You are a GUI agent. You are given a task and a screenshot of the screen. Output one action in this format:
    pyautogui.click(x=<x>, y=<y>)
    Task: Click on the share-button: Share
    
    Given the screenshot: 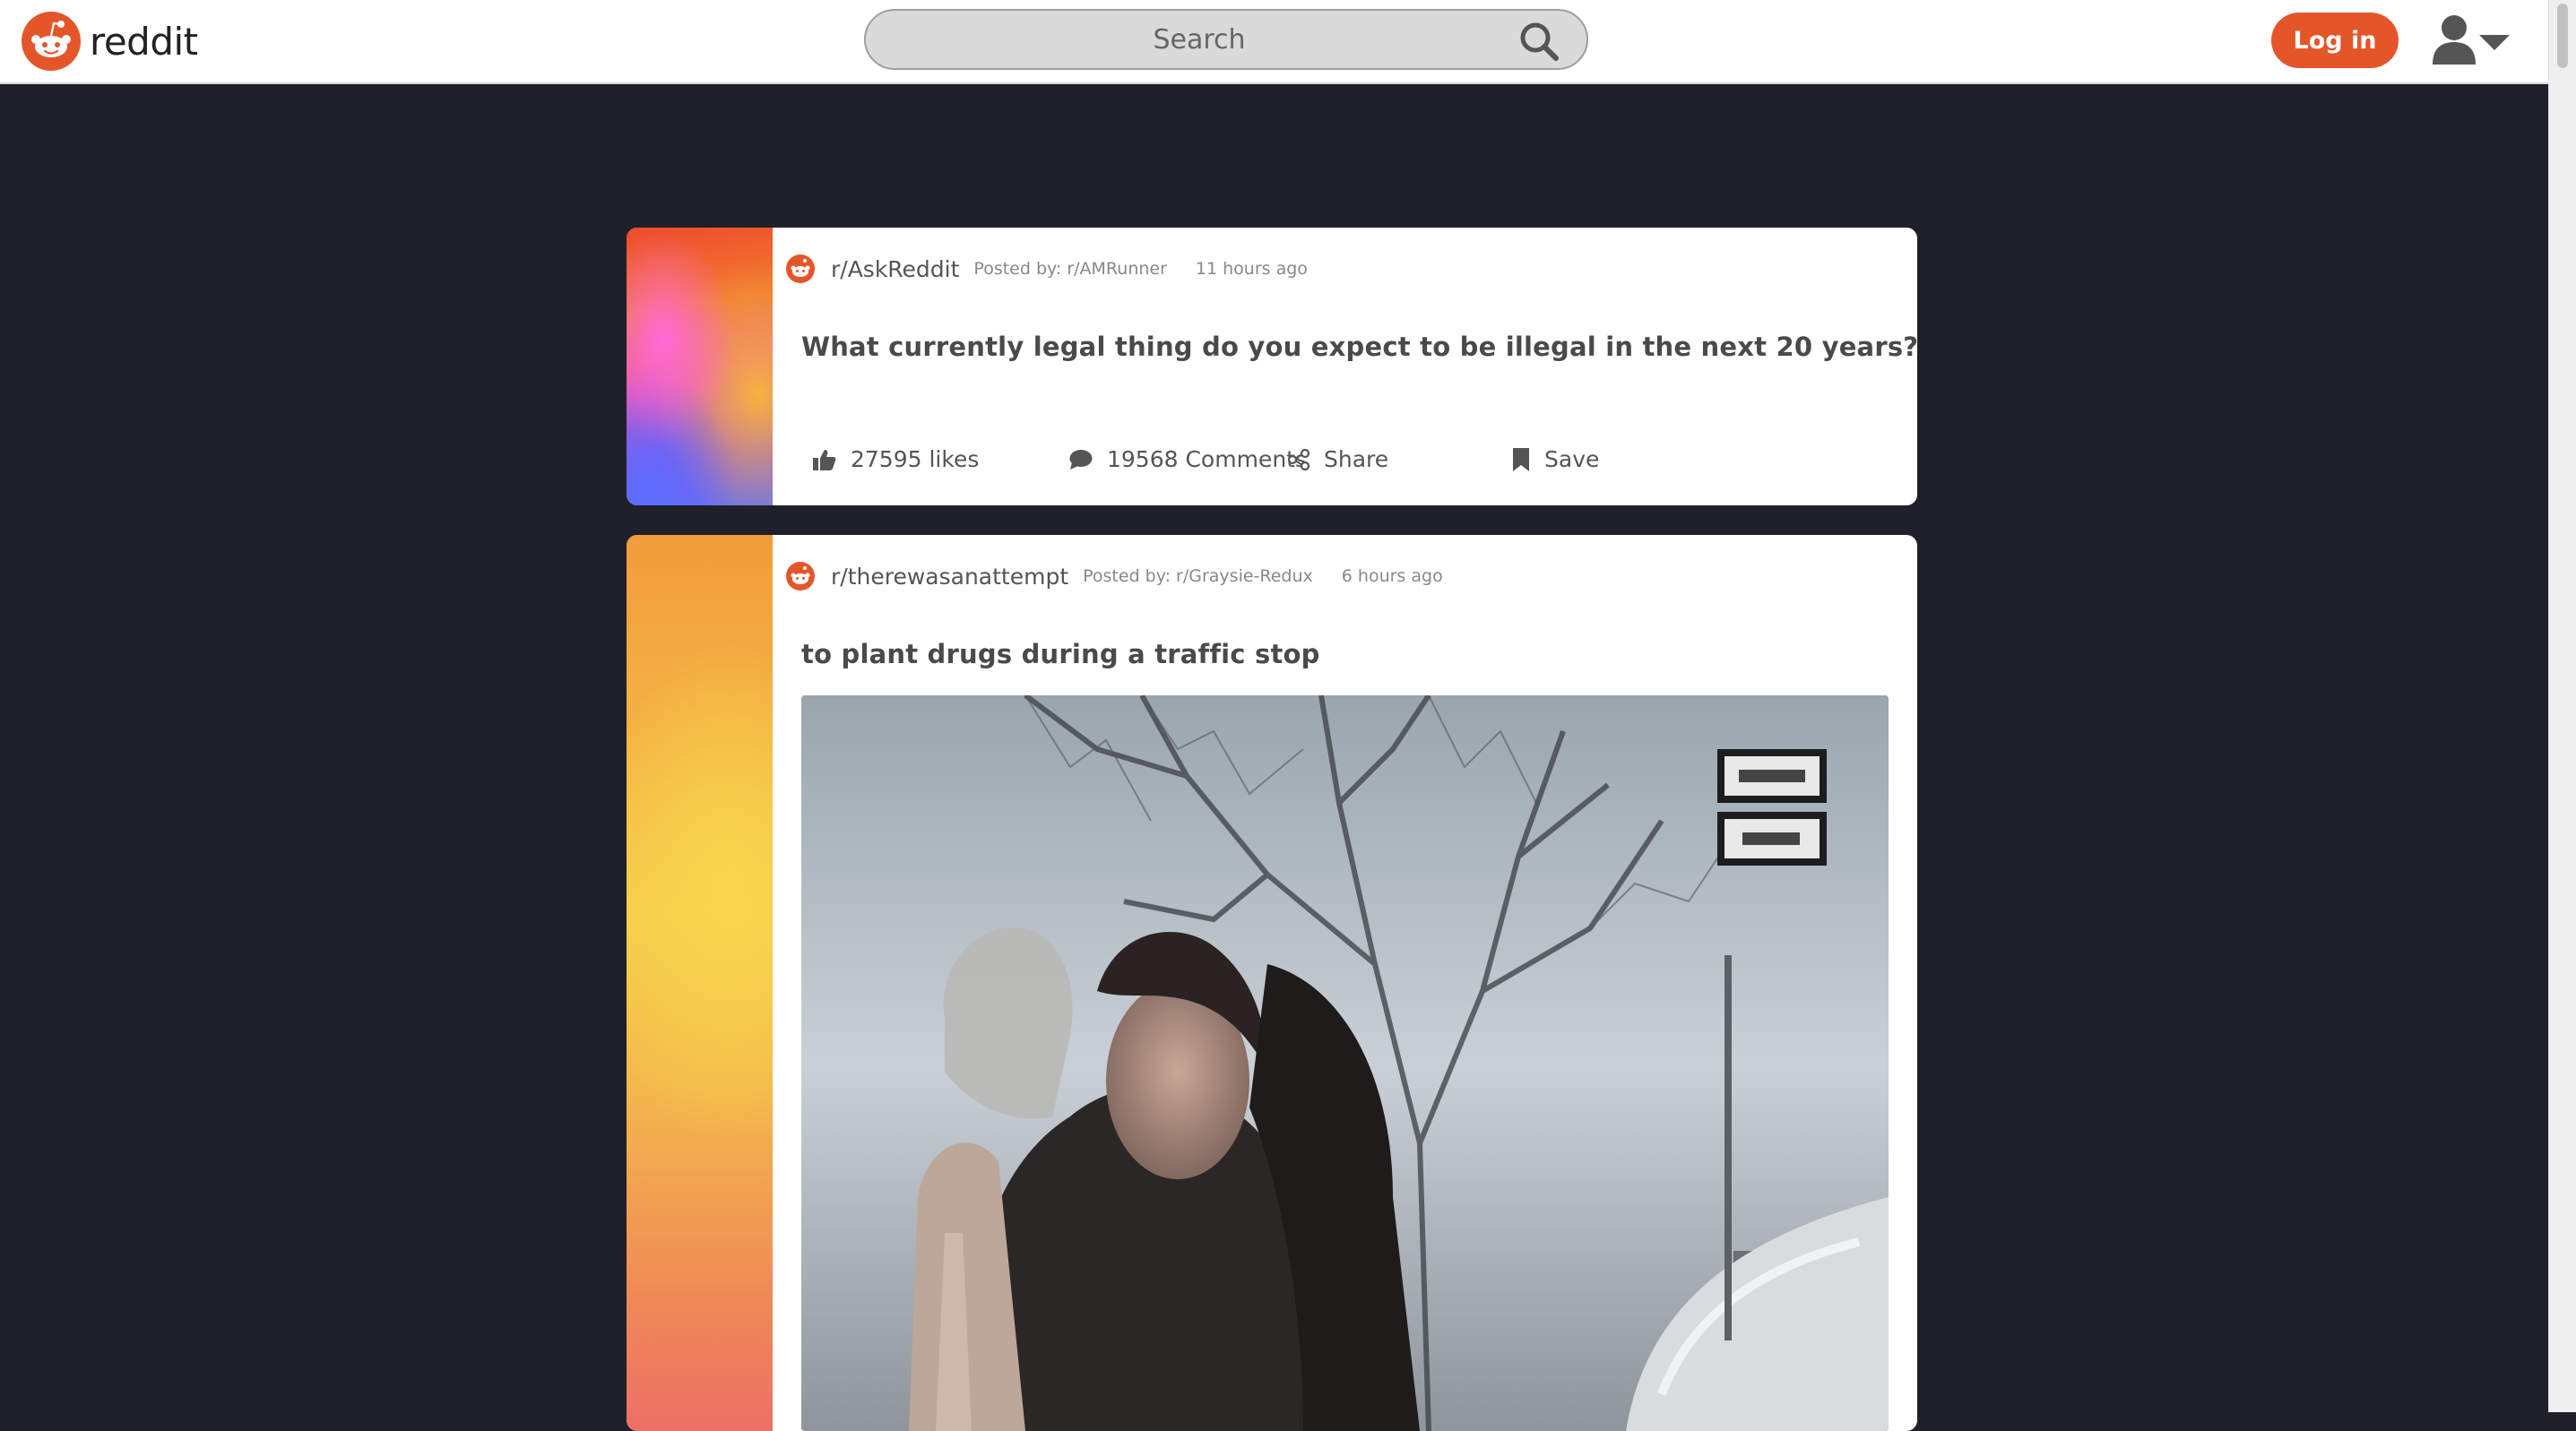 What is the action you would take?
    pyautogui.click(x=1338, y=459)
    